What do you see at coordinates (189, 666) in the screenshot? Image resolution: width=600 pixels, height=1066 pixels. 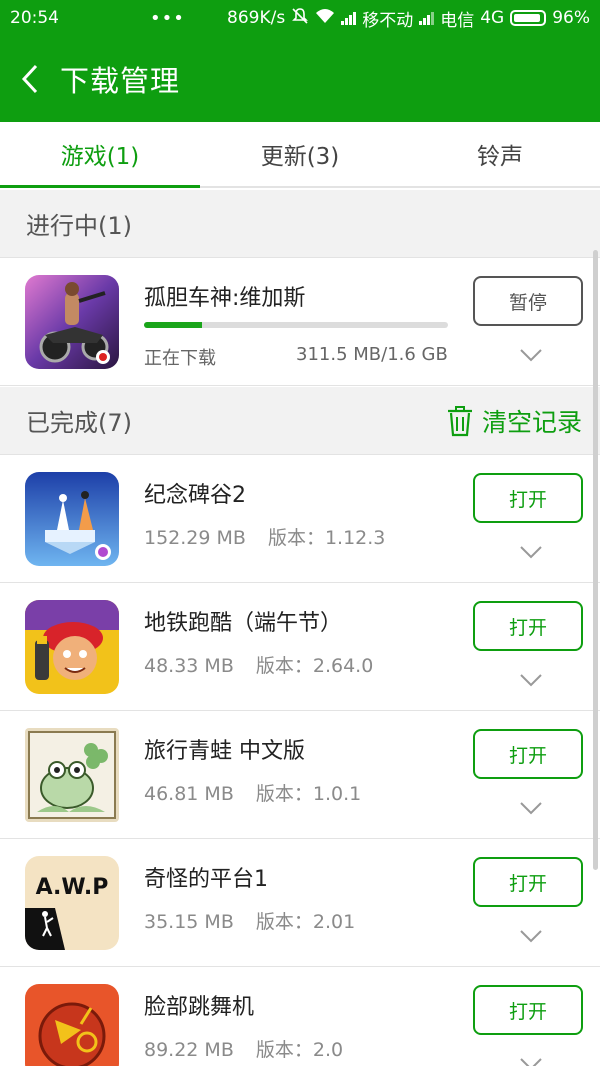 I see `app-size: 48.33 MB` at bounding box center [189, 666].